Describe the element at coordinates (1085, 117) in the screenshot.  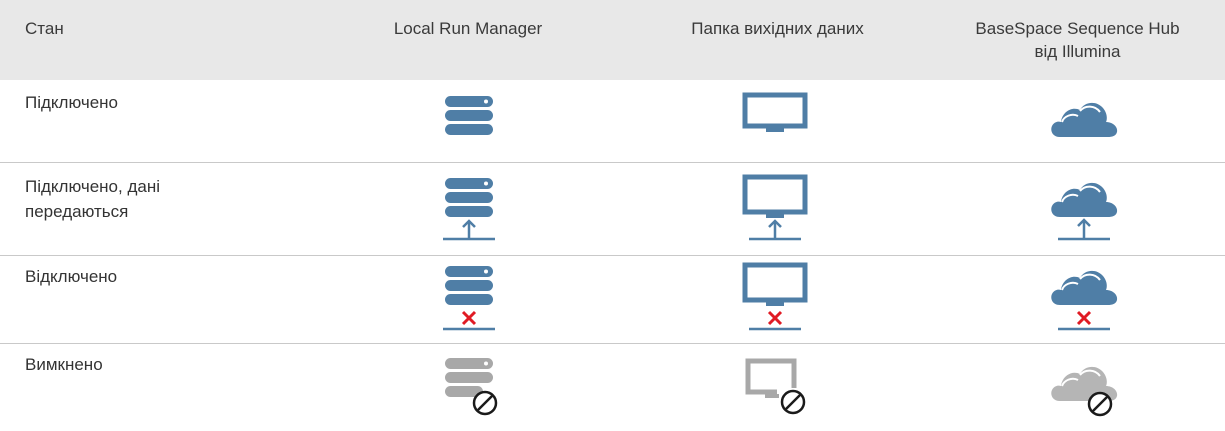
I see `cloud-icon` at that location.